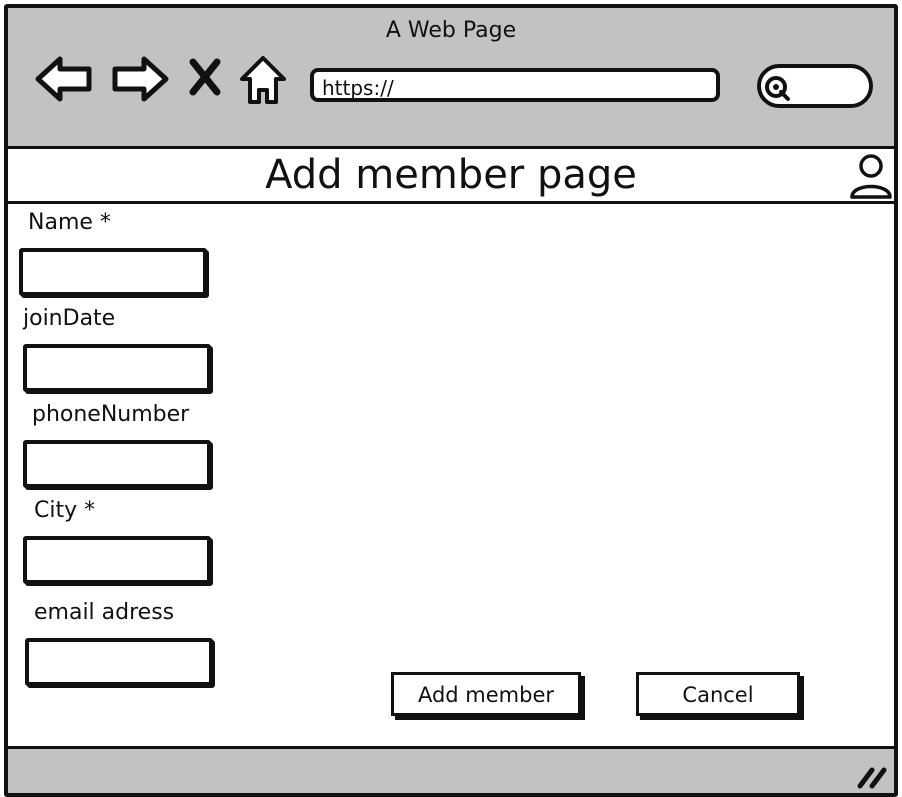 This screenshot has height=797, width=902. Describe the element at coordinates (119, 662) in the screenshot. I see `email-address-field` at that location.